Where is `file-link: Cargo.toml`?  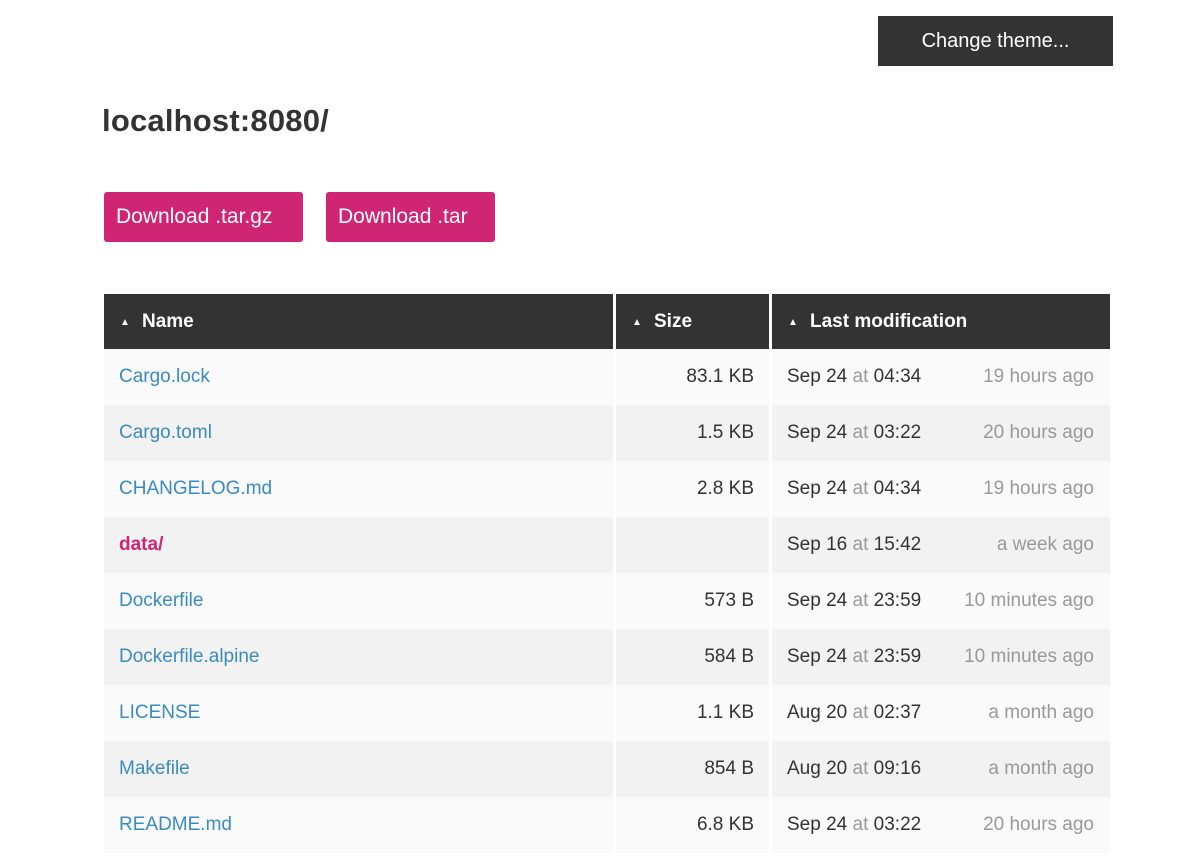 file-link: Cargo.toml is located at coordinates (165, 432).